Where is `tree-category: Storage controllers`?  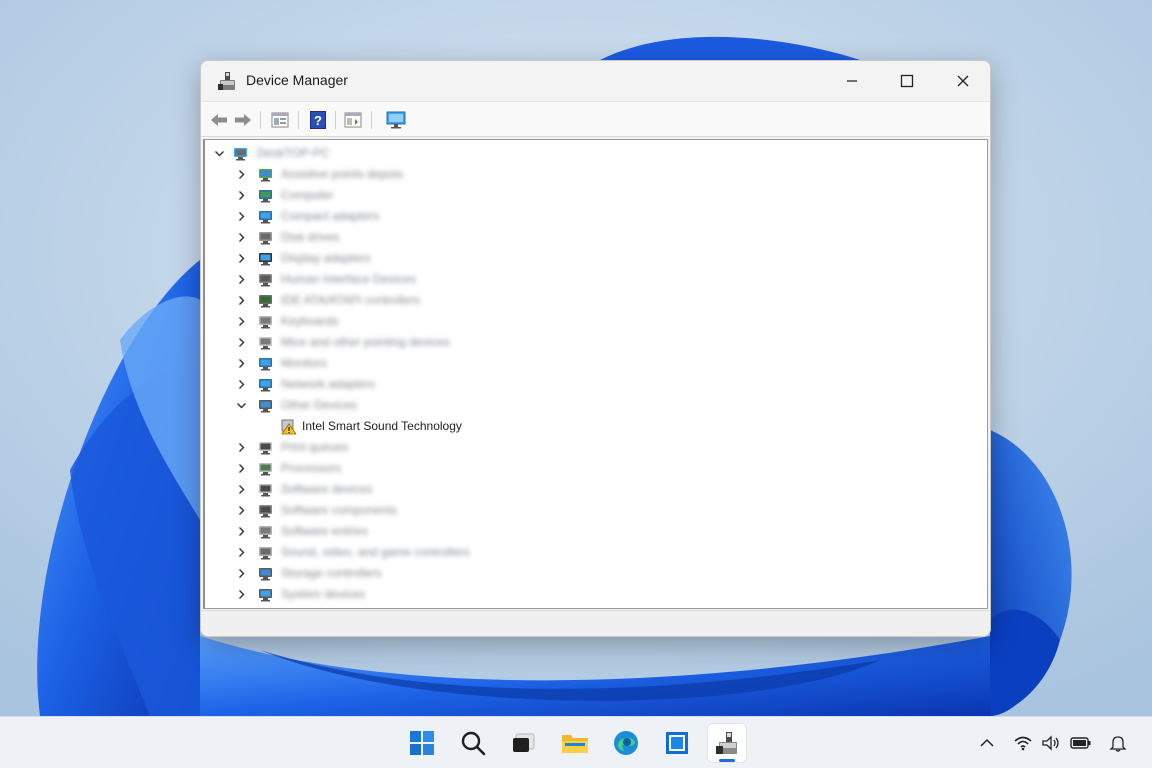 tree-category: Storage controllers is located at coordinates (596, 573).